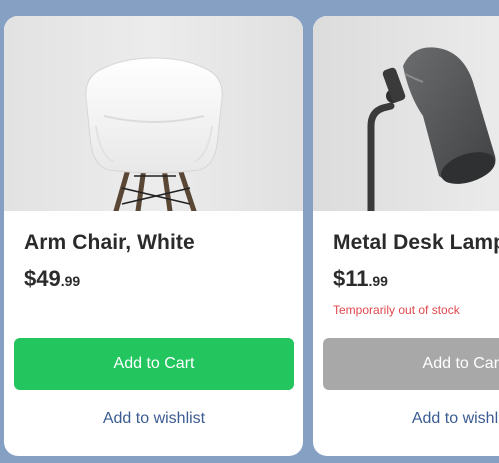 Image resolution: width=499 pixels, height=463 pixels. Describe the element at coordinates (109, 242) in the screenshot. I see `product-title: Arm Chair, White` at that location.